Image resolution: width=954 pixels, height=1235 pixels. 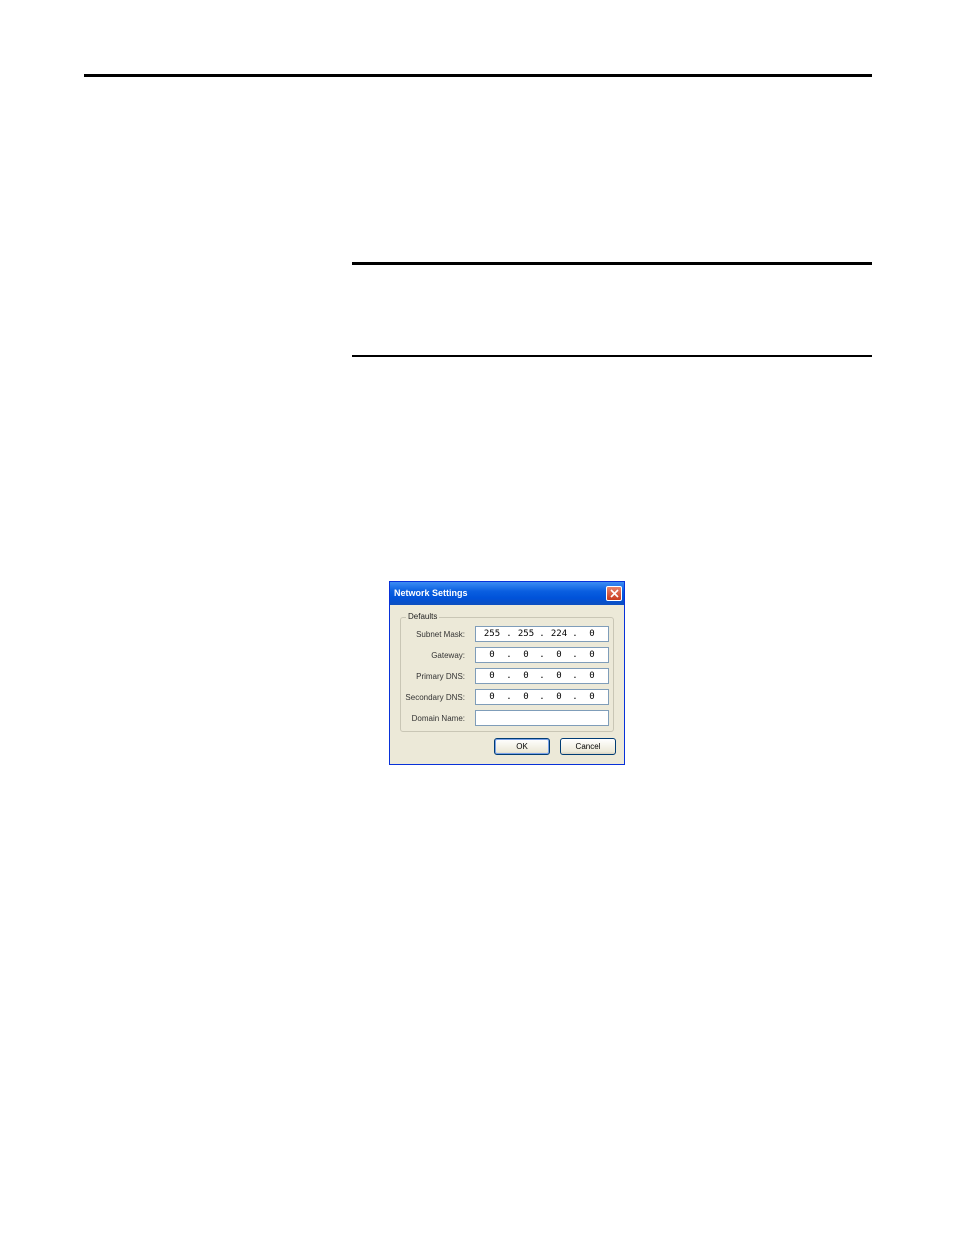 I want to click on secondary-dns-label: Secondary DNS:, so click(x=435, y=697).